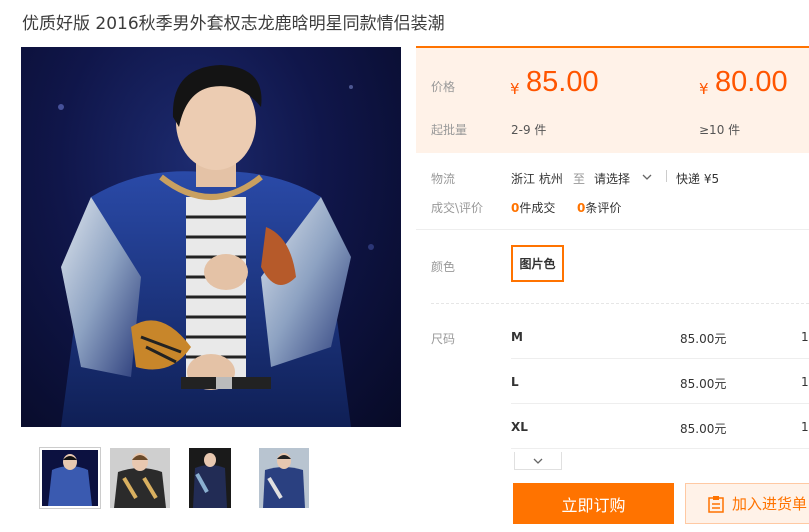 This screenshot has width=809, height=532. What do you see at coordinates (770, 504) in the screenshot?
I see `add-to-cart-label: 加入进货单` at bounding box center [770, 504].